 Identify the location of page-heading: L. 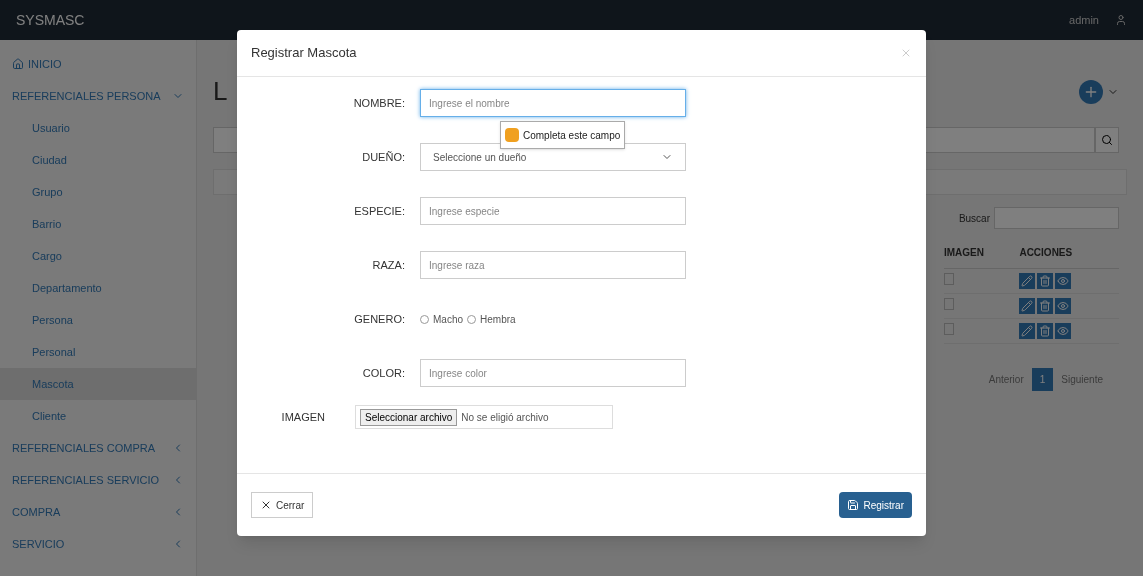
(220, 91).